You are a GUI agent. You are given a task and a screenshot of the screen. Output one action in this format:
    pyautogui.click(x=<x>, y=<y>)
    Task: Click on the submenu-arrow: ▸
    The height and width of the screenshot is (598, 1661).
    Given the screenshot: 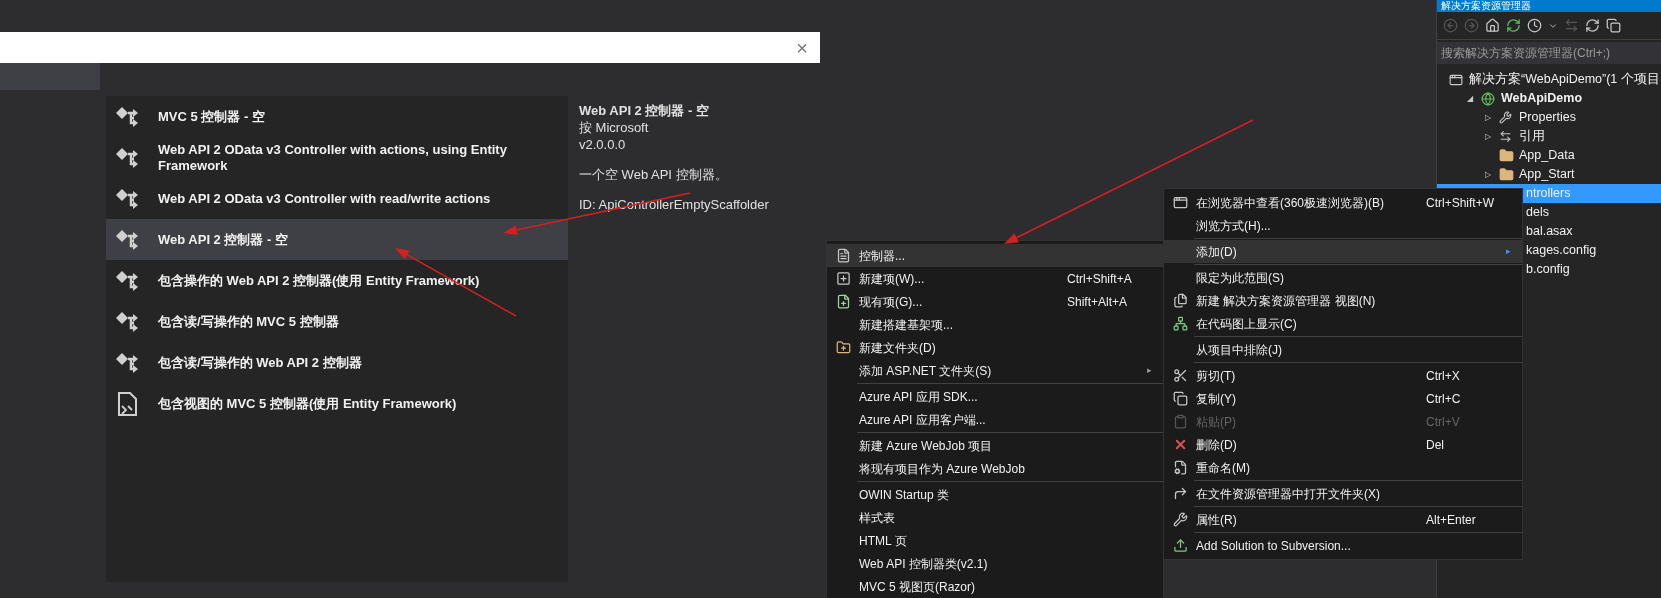 What is the action you would take?
    pyautogui.click(x=1149, y=369)
    